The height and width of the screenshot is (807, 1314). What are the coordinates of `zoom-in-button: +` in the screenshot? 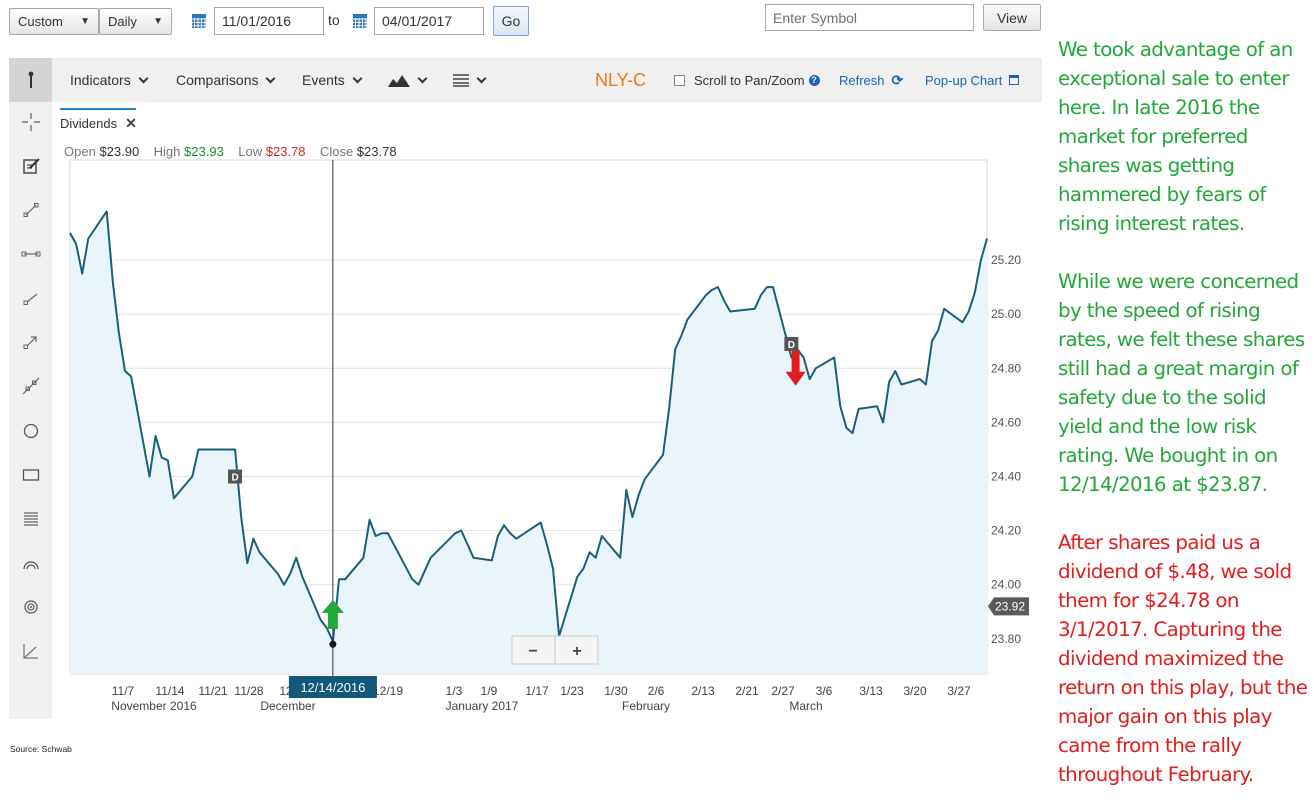 It's located at (576, 651).